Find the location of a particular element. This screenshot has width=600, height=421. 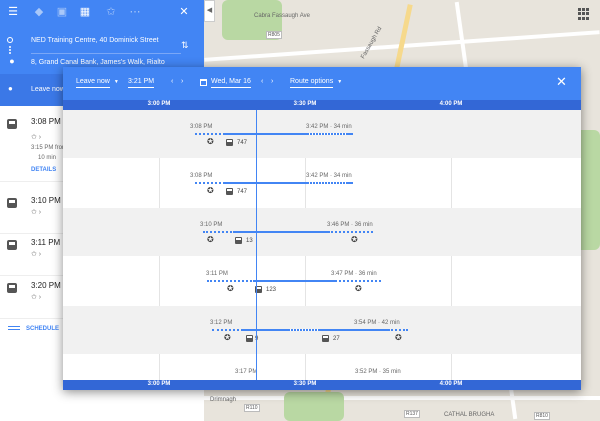

time-prev-icon: ‹ is located at coordinates (172, 81).